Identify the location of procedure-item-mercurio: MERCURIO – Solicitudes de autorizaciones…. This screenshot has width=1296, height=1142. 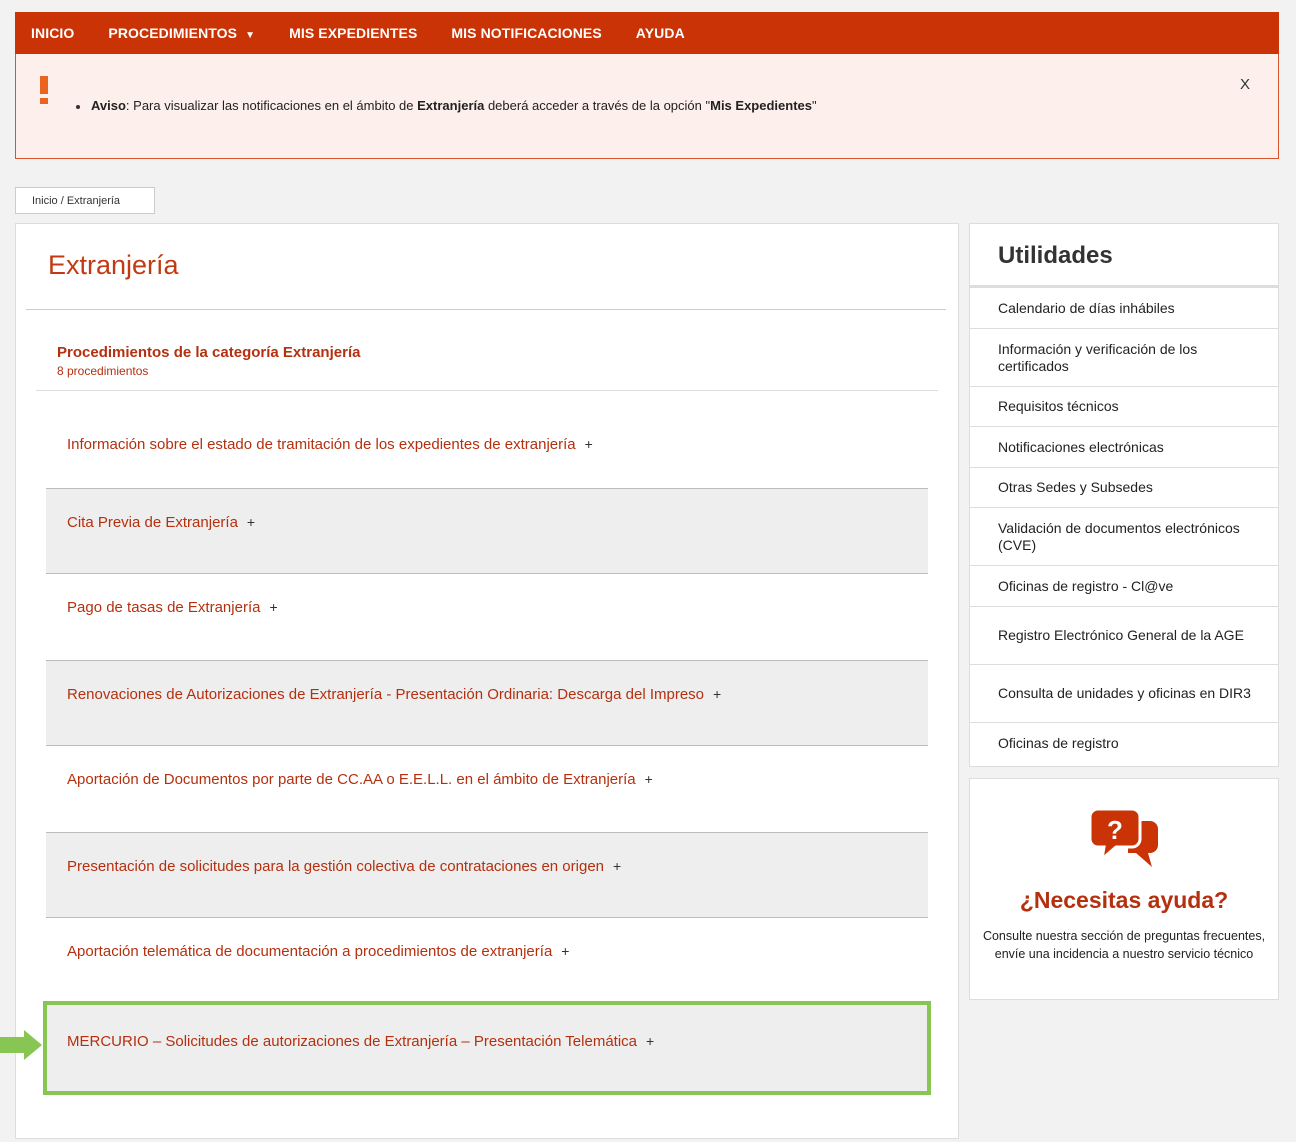
(487, 1048).